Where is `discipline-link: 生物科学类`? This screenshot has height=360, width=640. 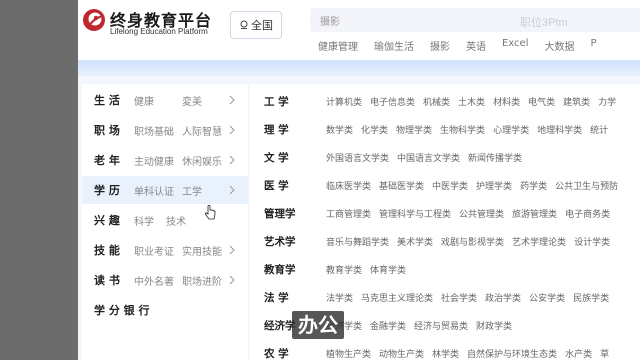
discipline-link: 生物科学类 is located at coordinates (462, 131).